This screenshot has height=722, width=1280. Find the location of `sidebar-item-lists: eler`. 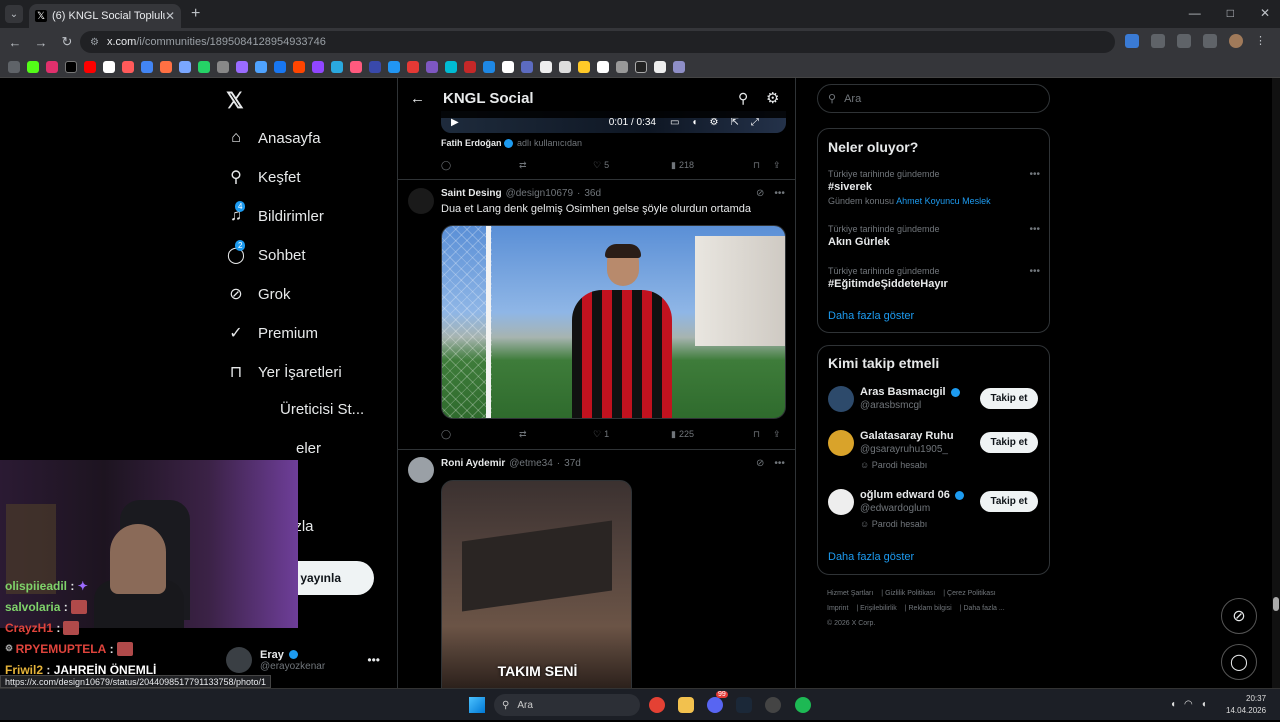

sidebar-item-lists: eler is located at coordinates (308, 448).